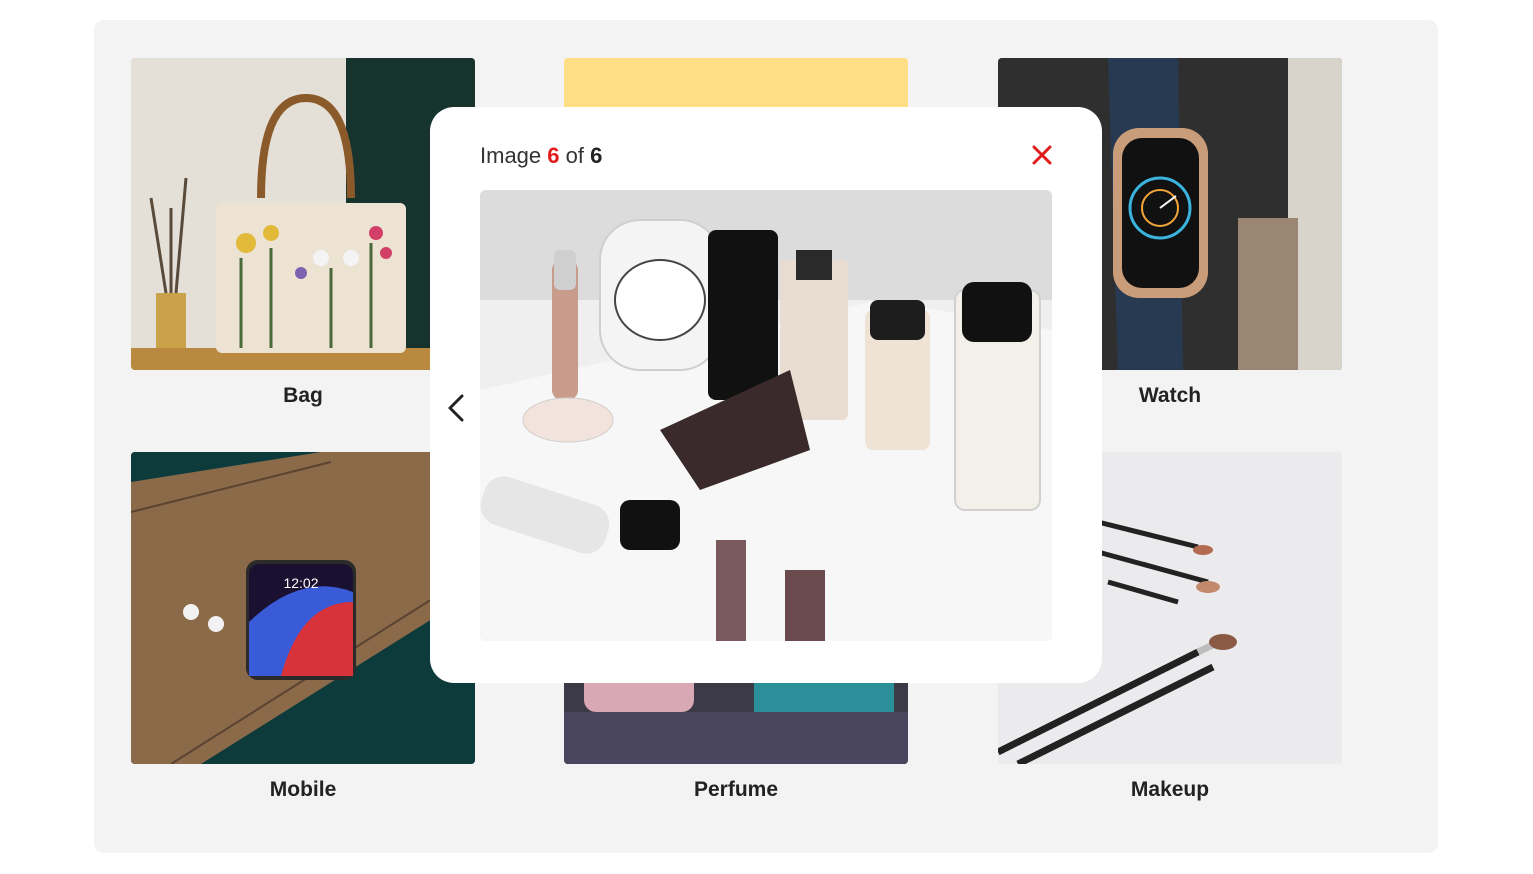 This screenshot has height=874, width=1533. I want to click on counter-middle: of, so click(575, 155).